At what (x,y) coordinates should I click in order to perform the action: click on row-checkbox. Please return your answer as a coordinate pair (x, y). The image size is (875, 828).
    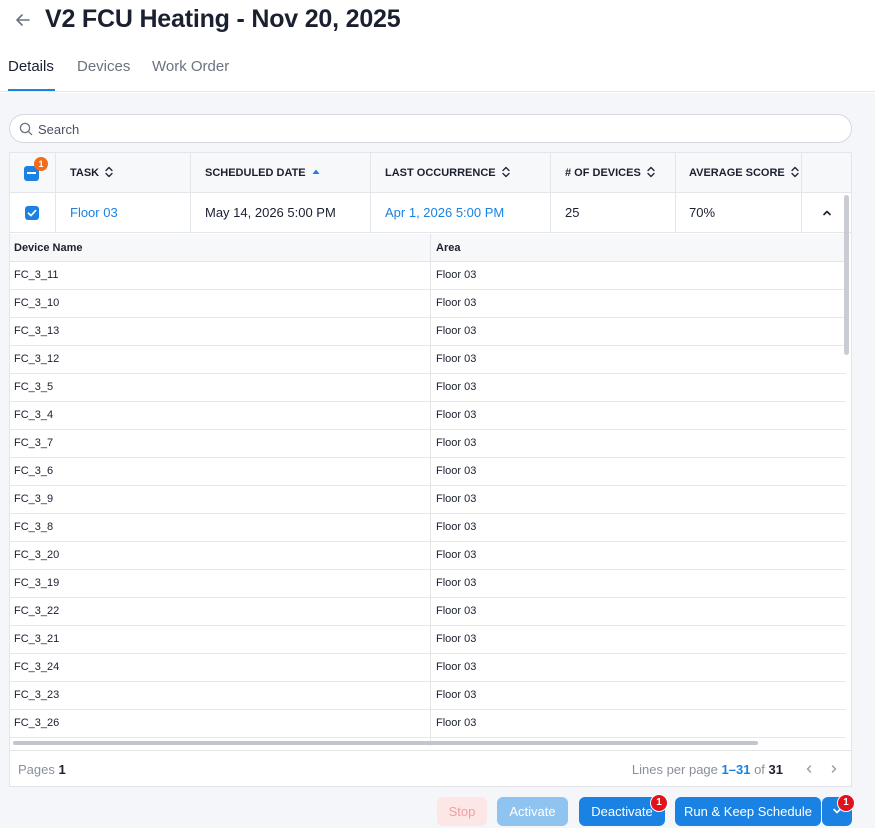
    Looking at the image, I should click on (32, 213).